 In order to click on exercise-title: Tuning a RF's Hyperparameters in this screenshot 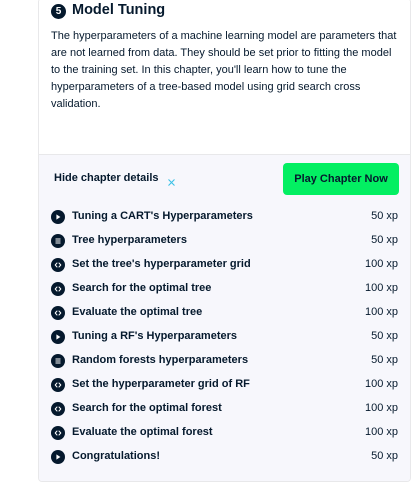, I will do `click(154, 336)`.